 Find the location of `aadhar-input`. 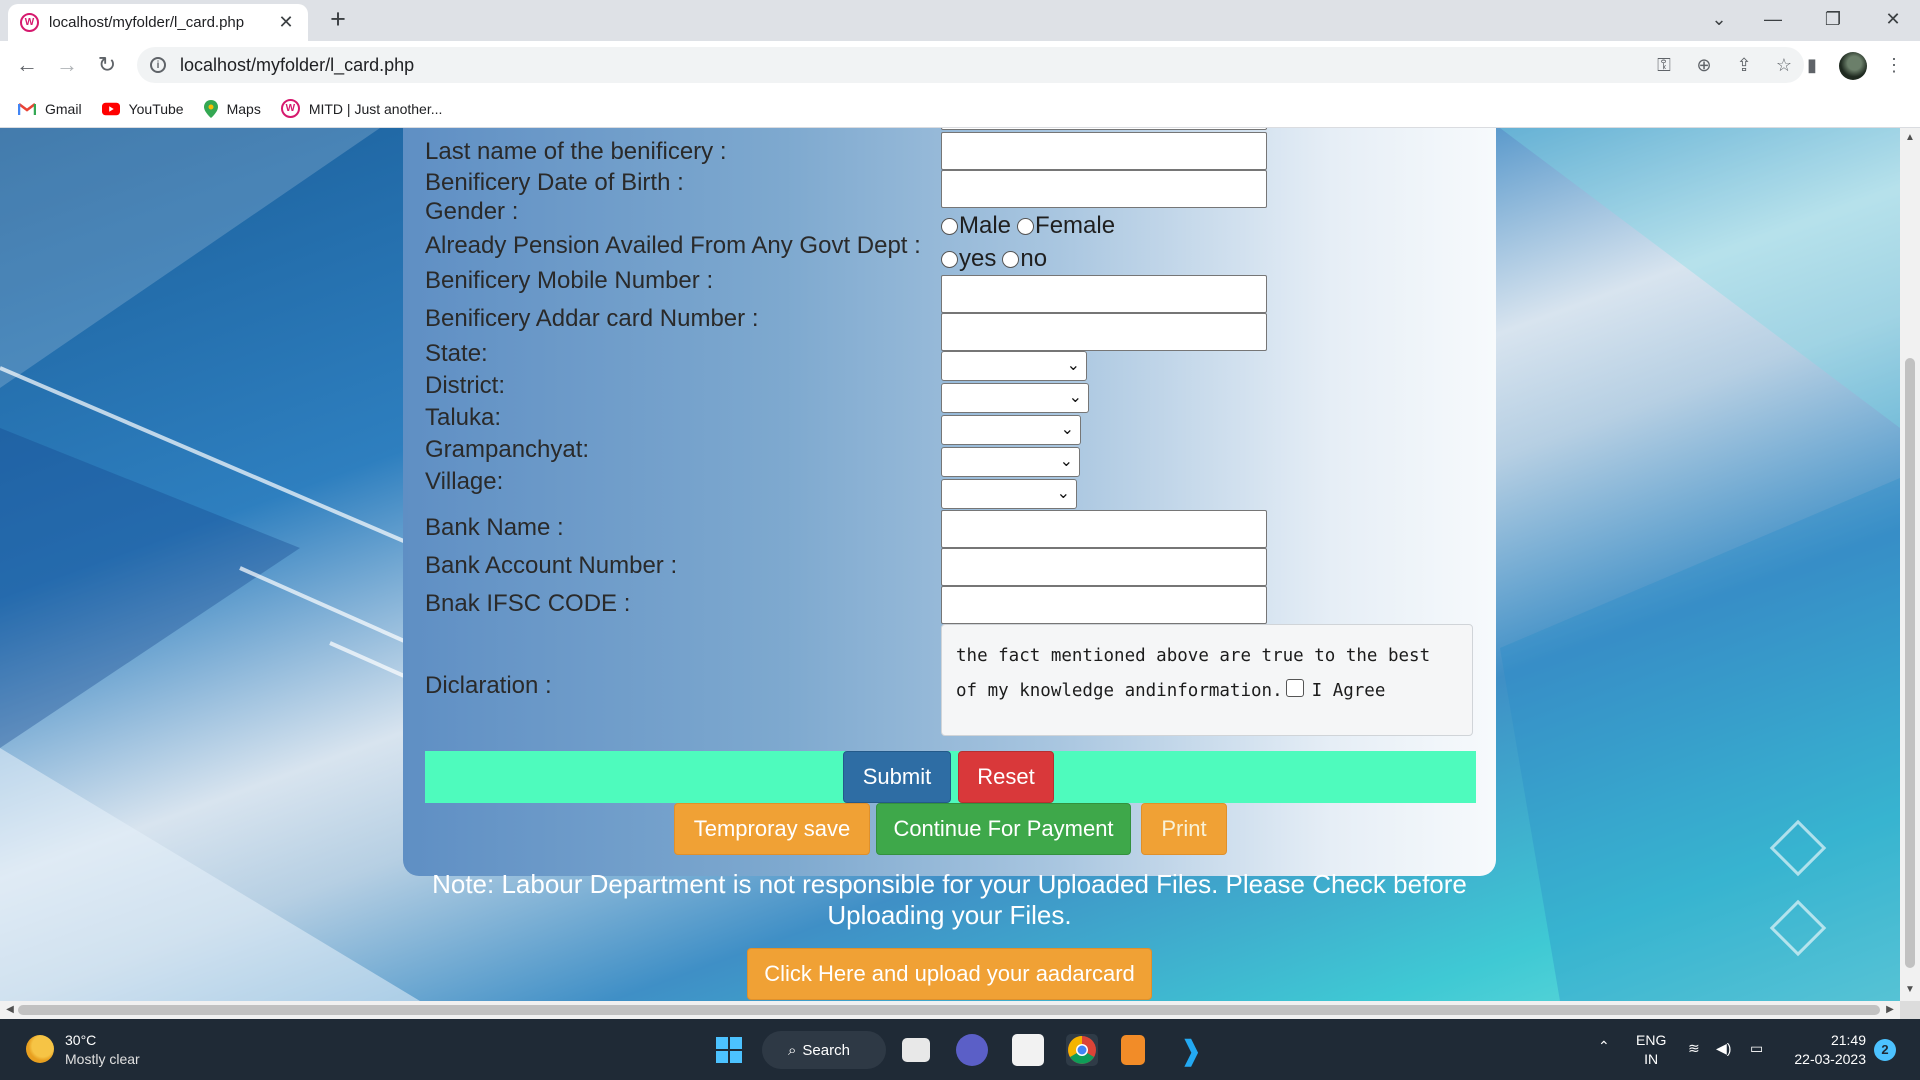

aadhar-input is located at coordinates (1104, 332).